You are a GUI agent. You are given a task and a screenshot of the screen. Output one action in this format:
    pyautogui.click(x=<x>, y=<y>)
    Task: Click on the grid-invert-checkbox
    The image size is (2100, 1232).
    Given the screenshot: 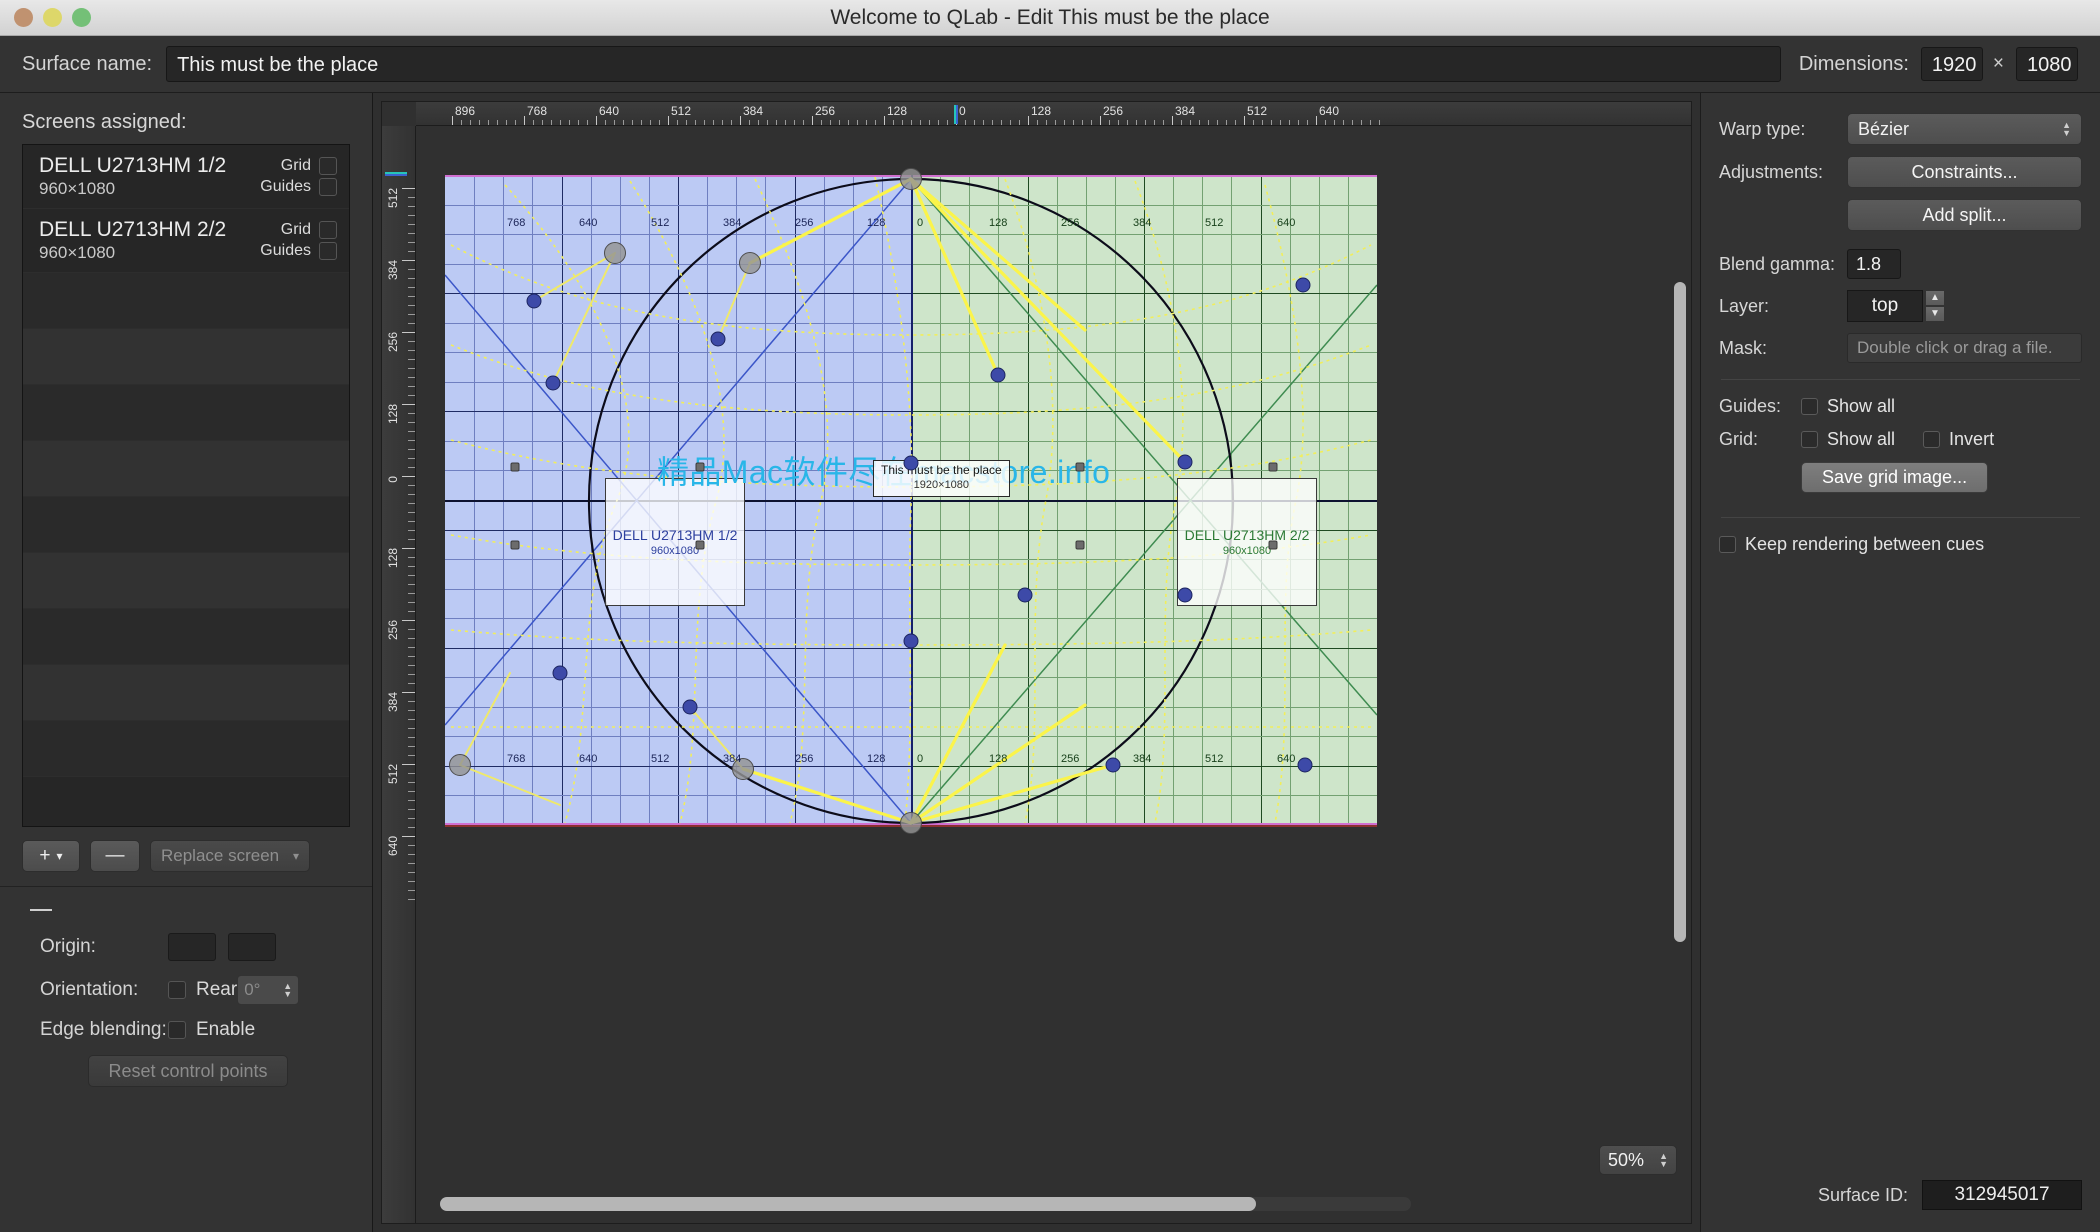 What is the action you would take?
    pyautogui.click(x=1932, y=439)
    